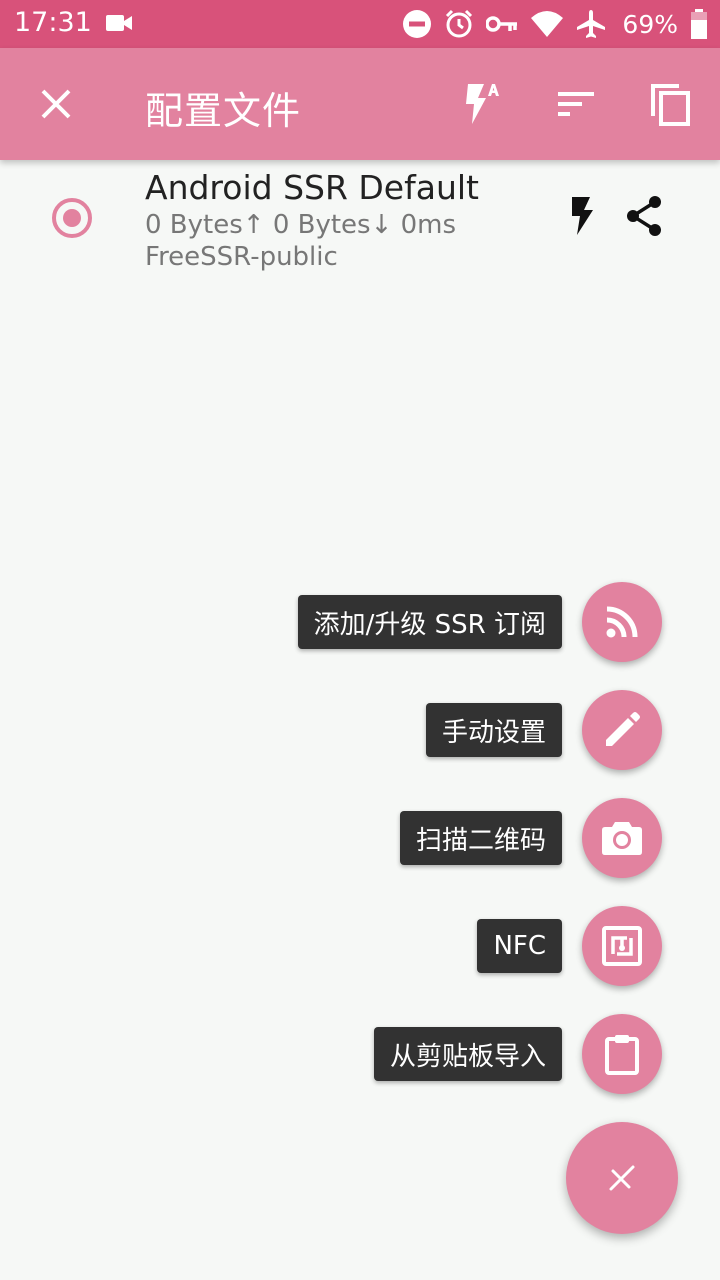 The image size is (720, 1280). I want to click on battery-percent: 69%, so click(650, 24).